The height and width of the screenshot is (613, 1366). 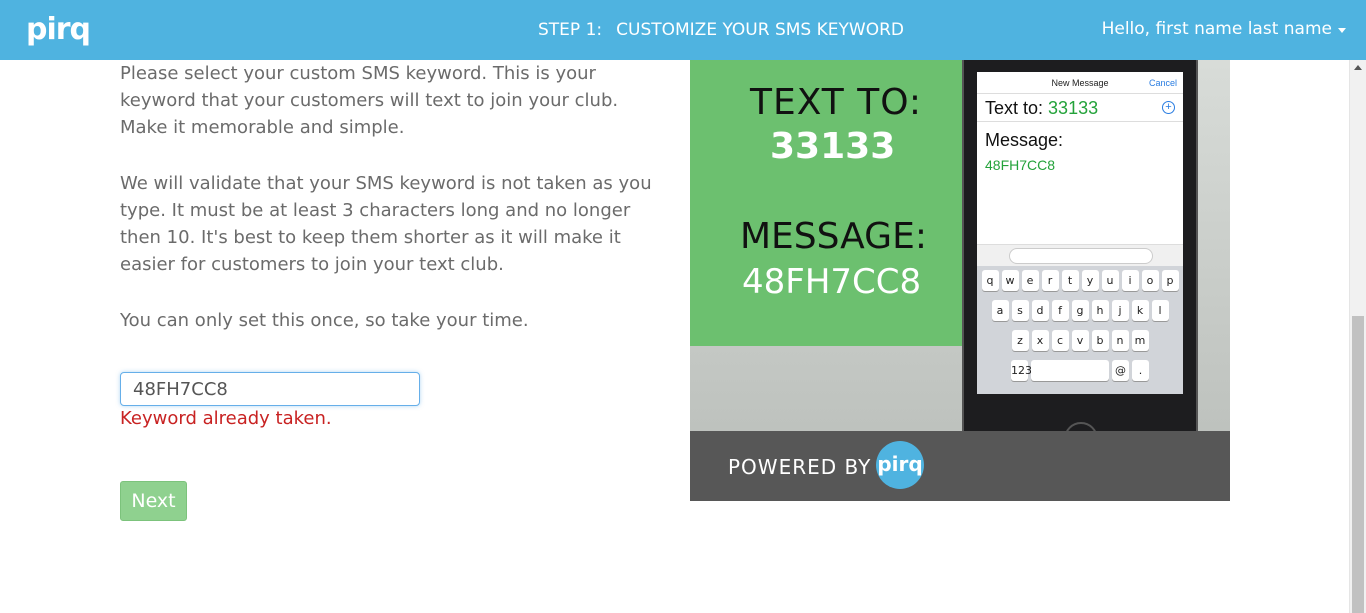 I want to click on error-message: Keyword already taken., so click(x=226, y=418).